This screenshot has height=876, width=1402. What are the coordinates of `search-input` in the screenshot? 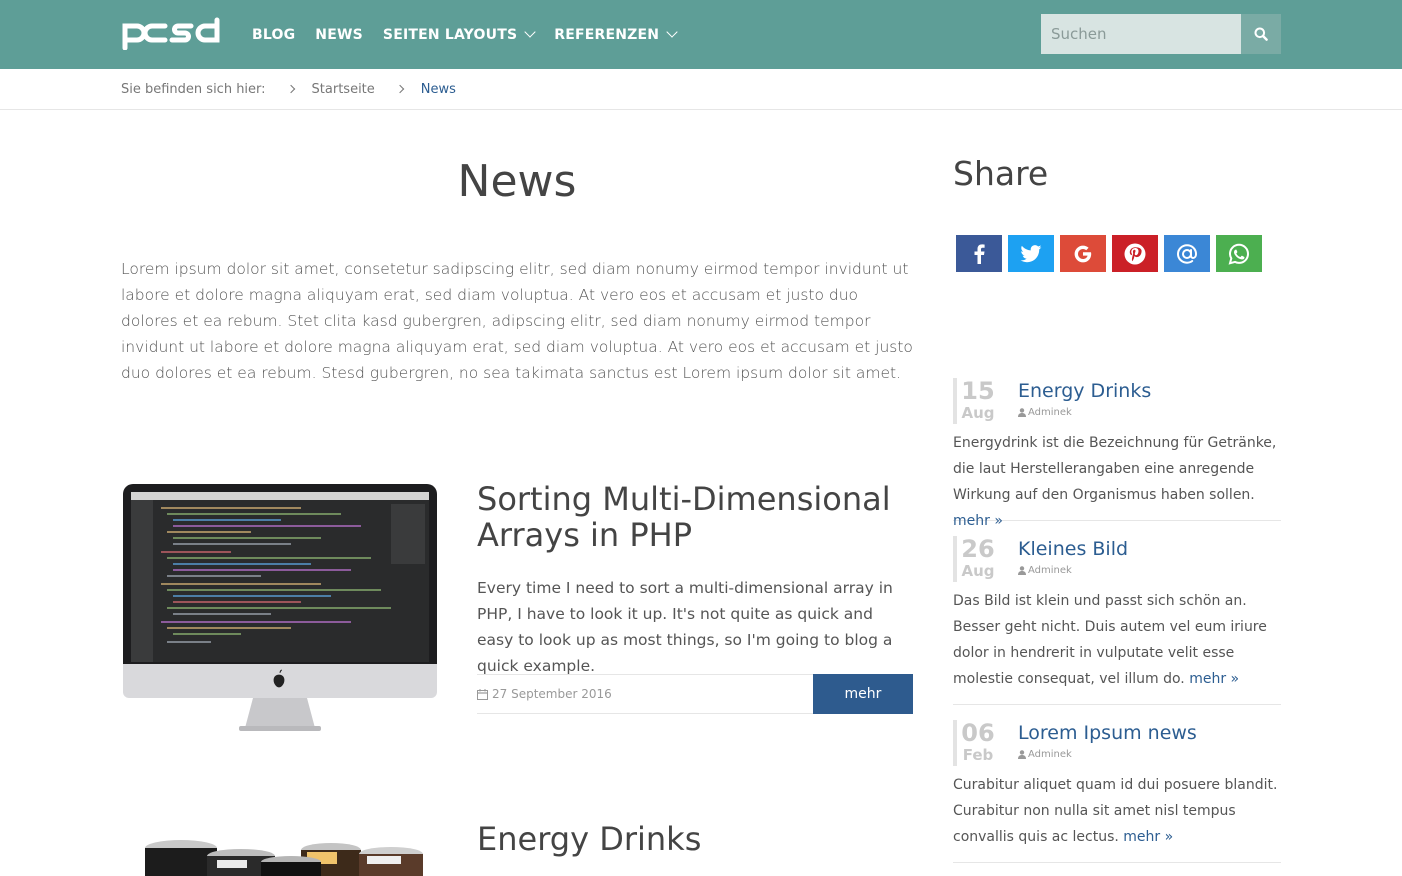 It's located at (1141, 34).